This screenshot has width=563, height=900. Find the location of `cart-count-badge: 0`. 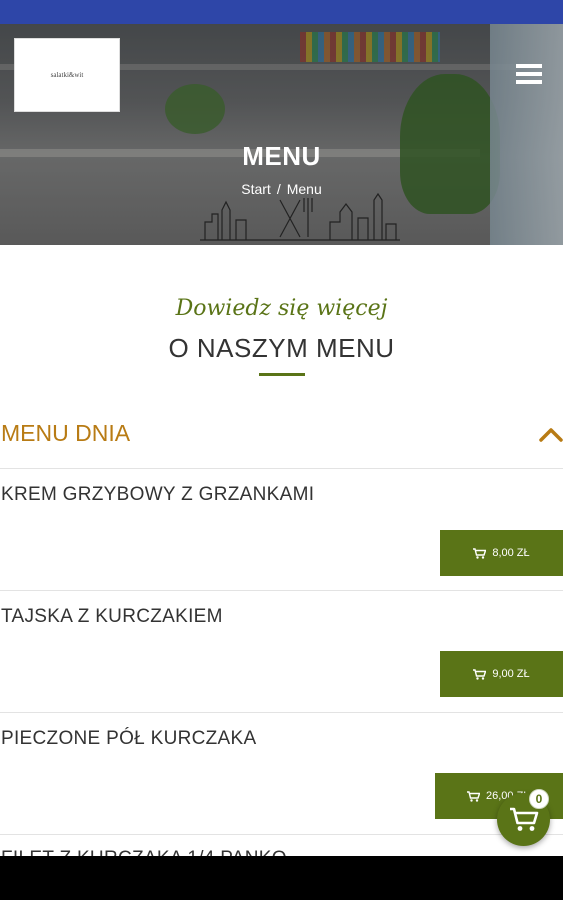

cart-count-badge: 0 is located at coordinates (539, 799).